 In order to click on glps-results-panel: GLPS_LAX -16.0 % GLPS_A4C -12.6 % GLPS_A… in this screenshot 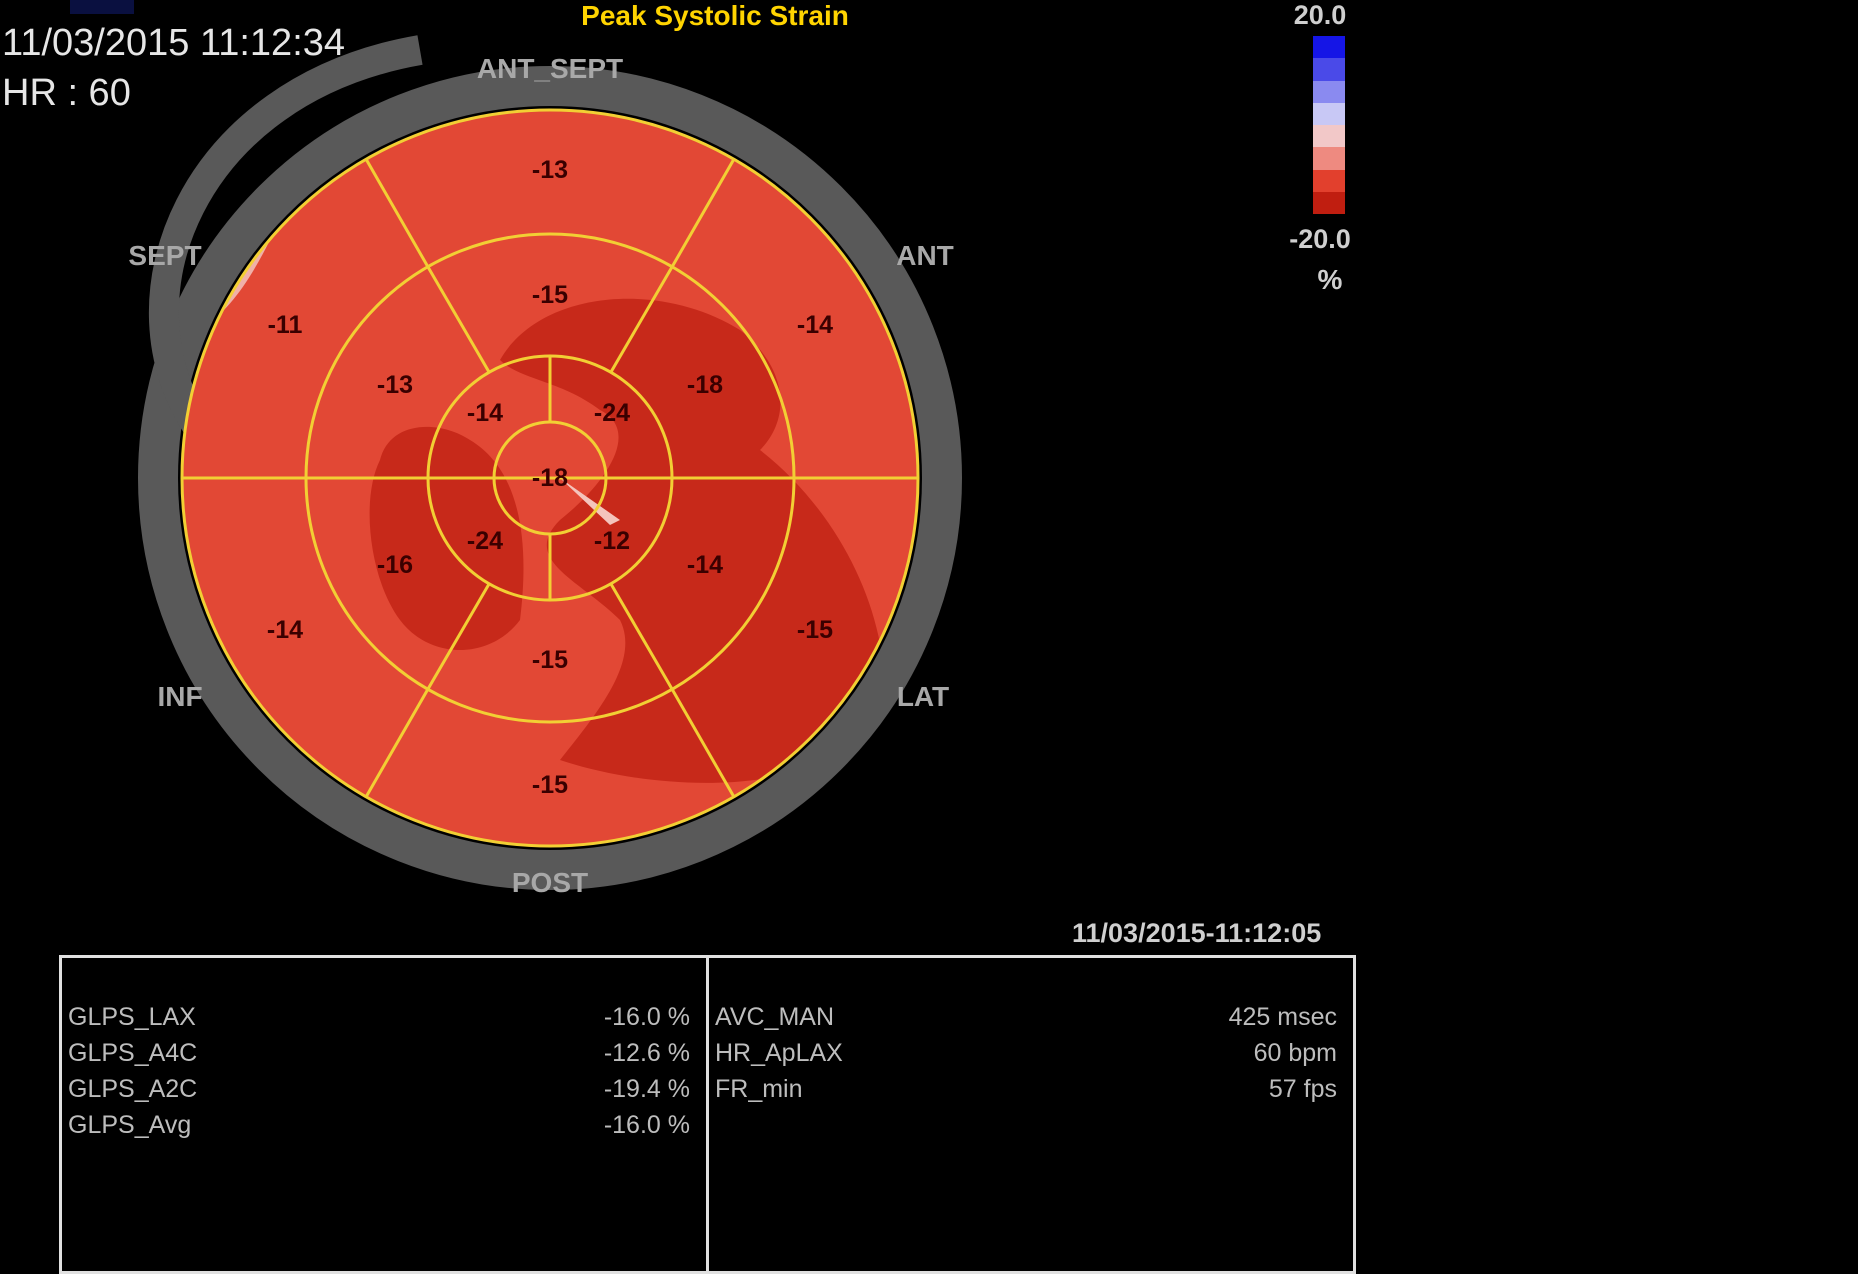, I will do `click(384, 1114)`.